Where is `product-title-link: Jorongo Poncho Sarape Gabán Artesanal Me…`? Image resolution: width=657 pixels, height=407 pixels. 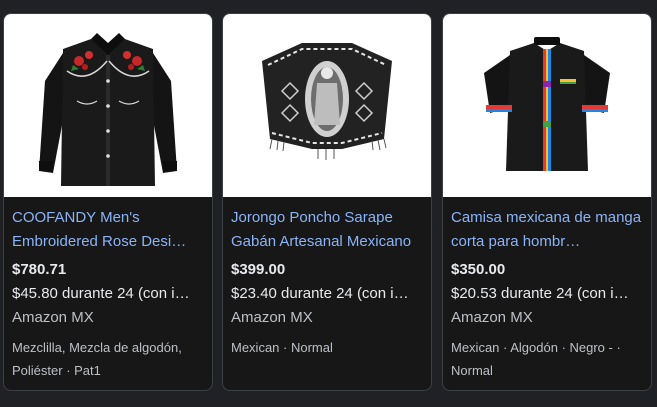
product-title-link: Jorongo Poncho Sarape Gabán Artesanal Me… is located at coordinates (327, 230).